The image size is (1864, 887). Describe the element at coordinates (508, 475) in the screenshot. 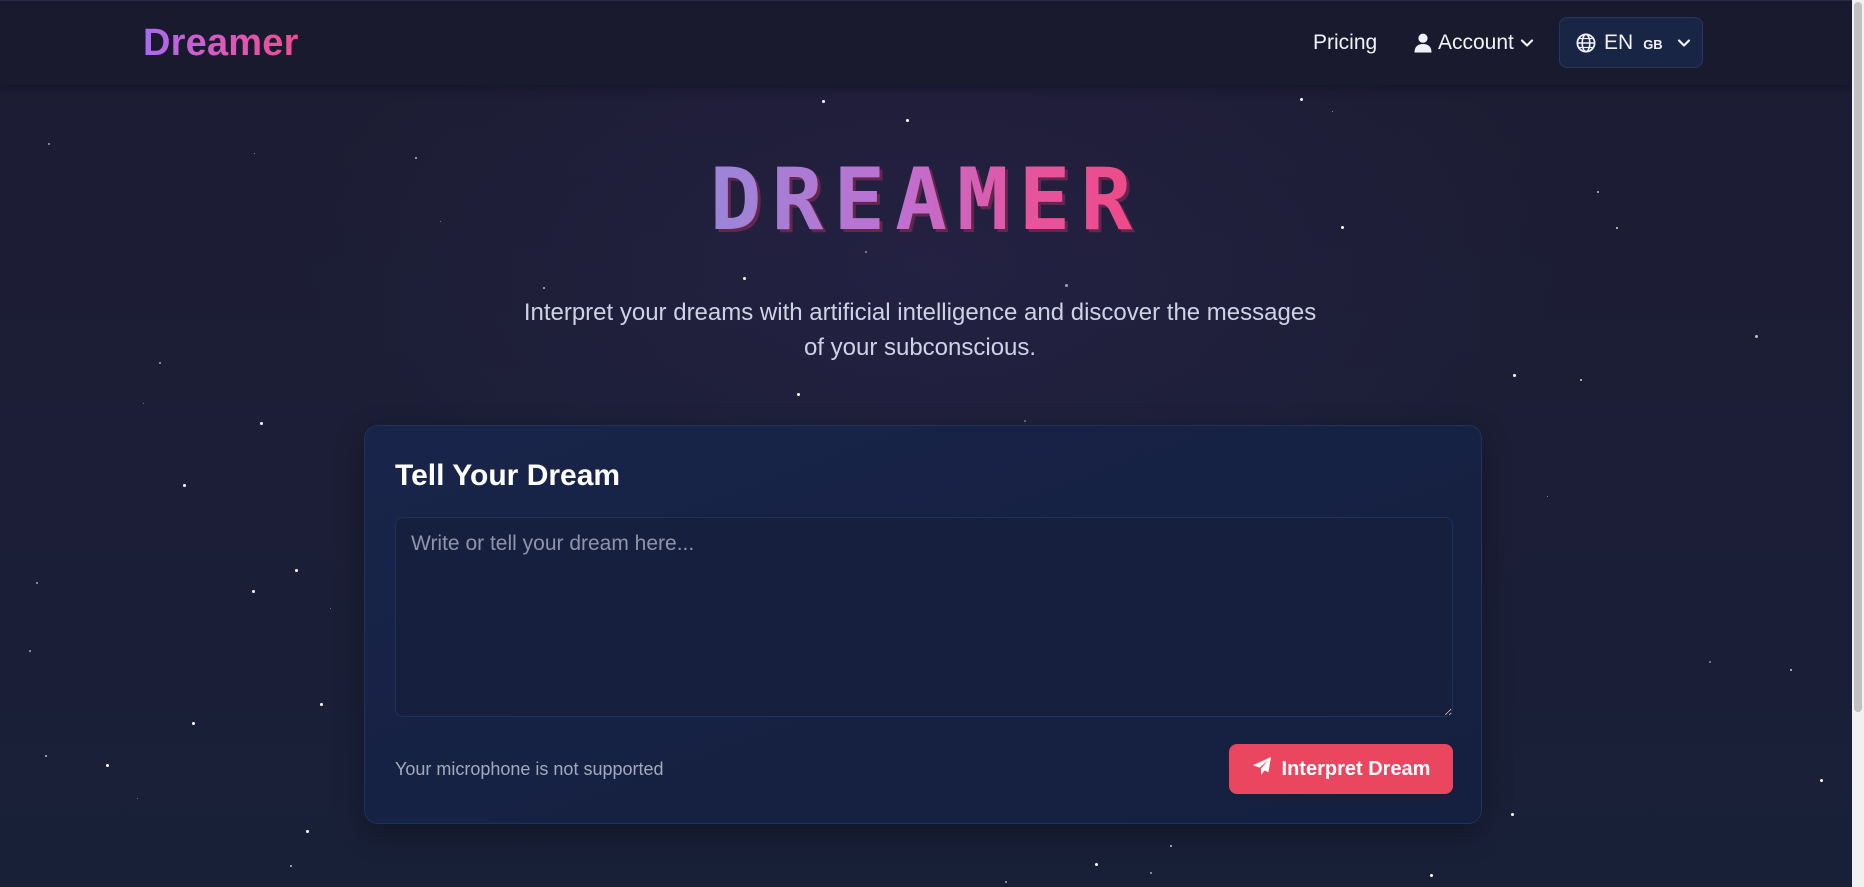

I see `card-title: Tell Your Dream` at that location.